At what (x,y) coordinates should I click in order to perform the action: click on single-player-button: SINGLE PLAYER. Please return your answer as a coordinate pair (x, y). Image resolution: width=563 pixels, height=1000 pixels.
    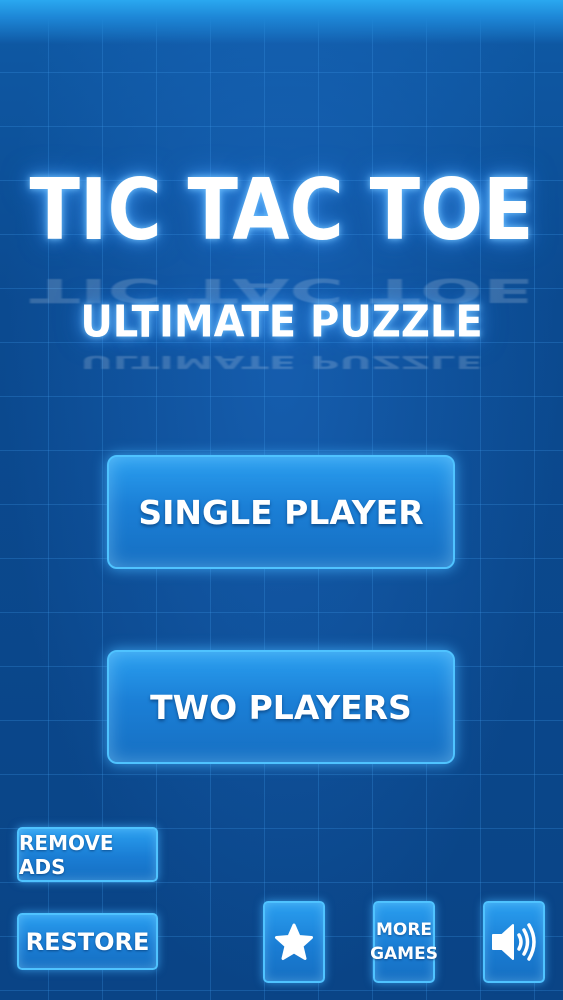
    Looking at the image, I should click on (281, 512).